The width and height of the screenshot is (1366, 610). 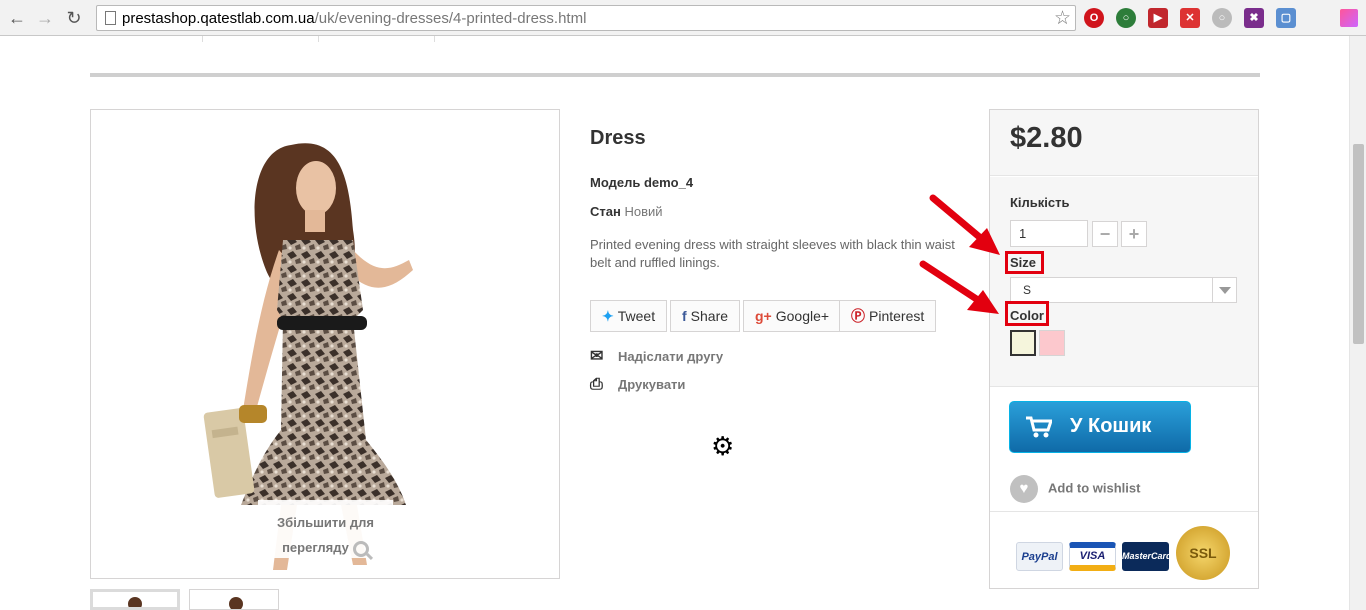 What do you see at coordinates (110, 18) in the screenshot?
I see `page-icon` at bounding box center [110, 18].